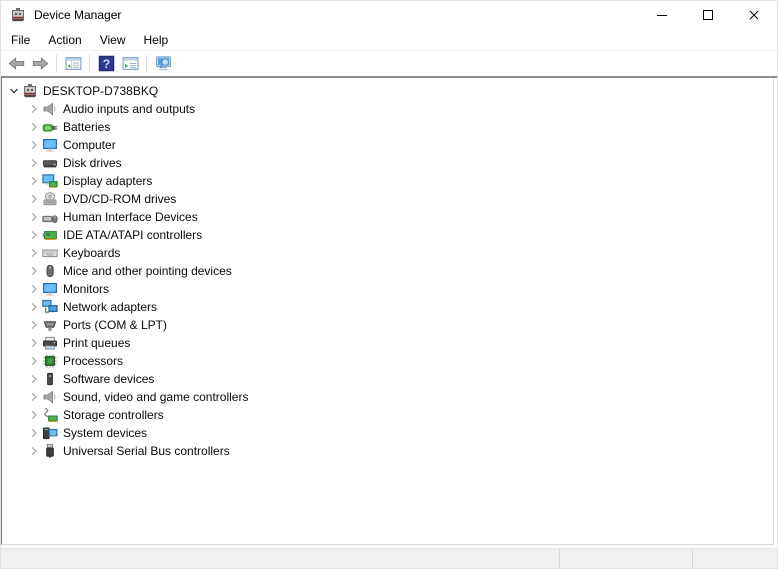 The height and width of the screenshot is (569, 778). Describe the element at coordinates (156, 40) in the screenshot. I see `menu-help: Help` at that location.